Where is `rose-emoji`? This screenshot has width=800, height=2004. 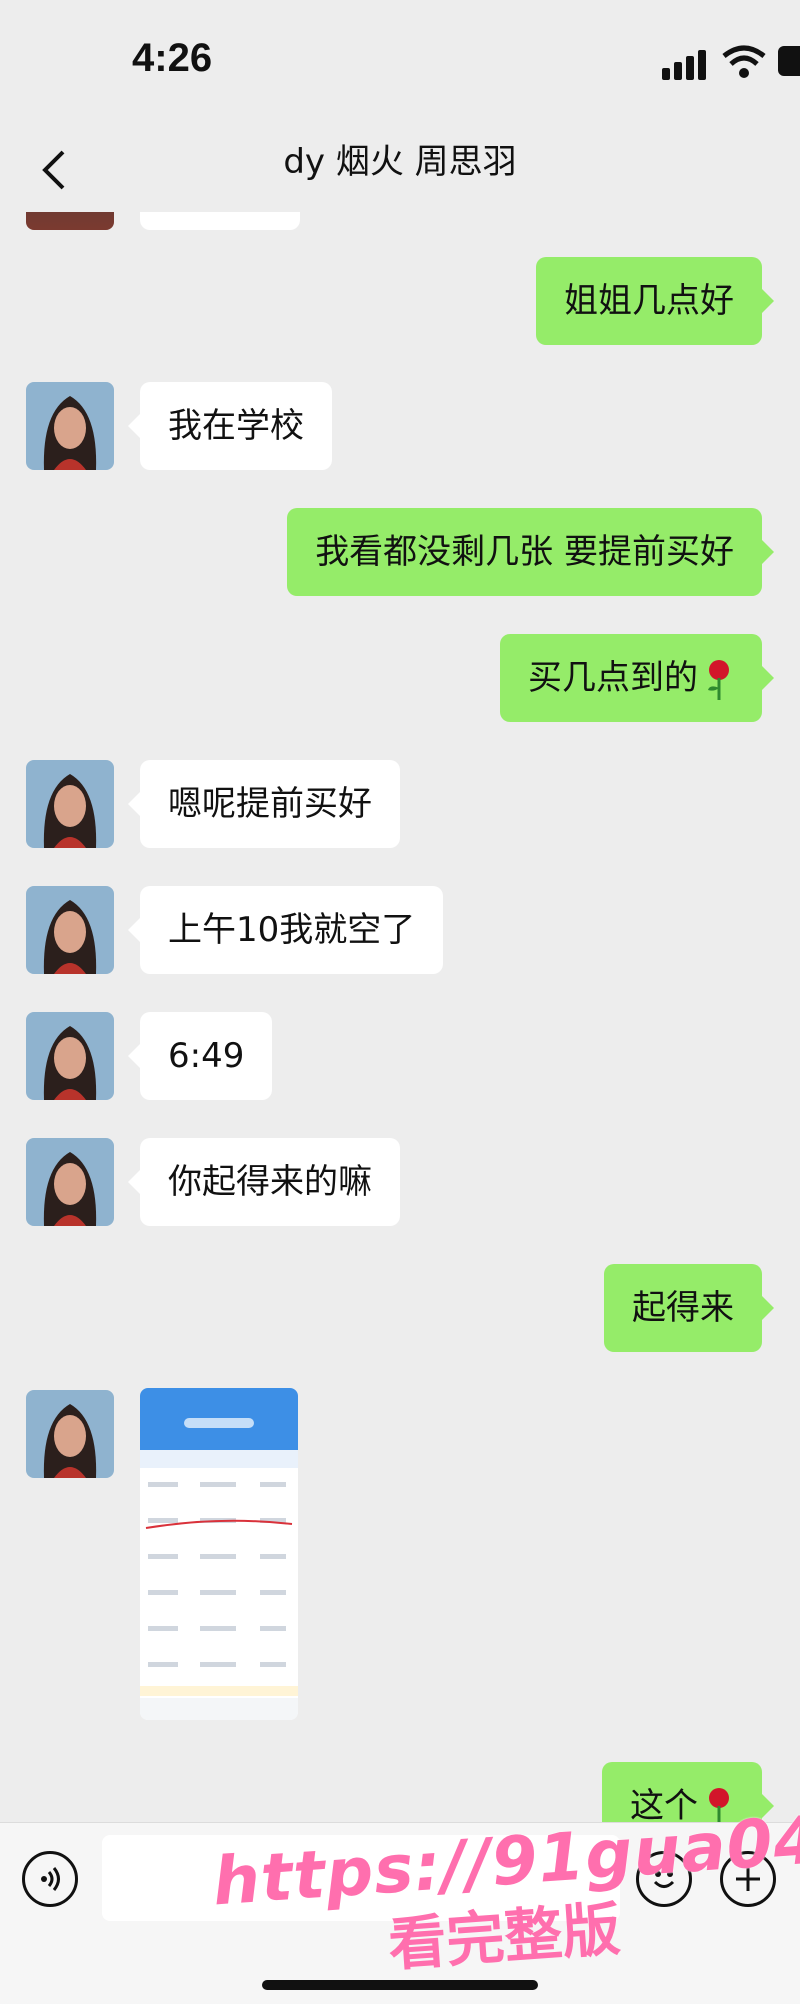 rose-emoji is located at coordinates (718, 679).